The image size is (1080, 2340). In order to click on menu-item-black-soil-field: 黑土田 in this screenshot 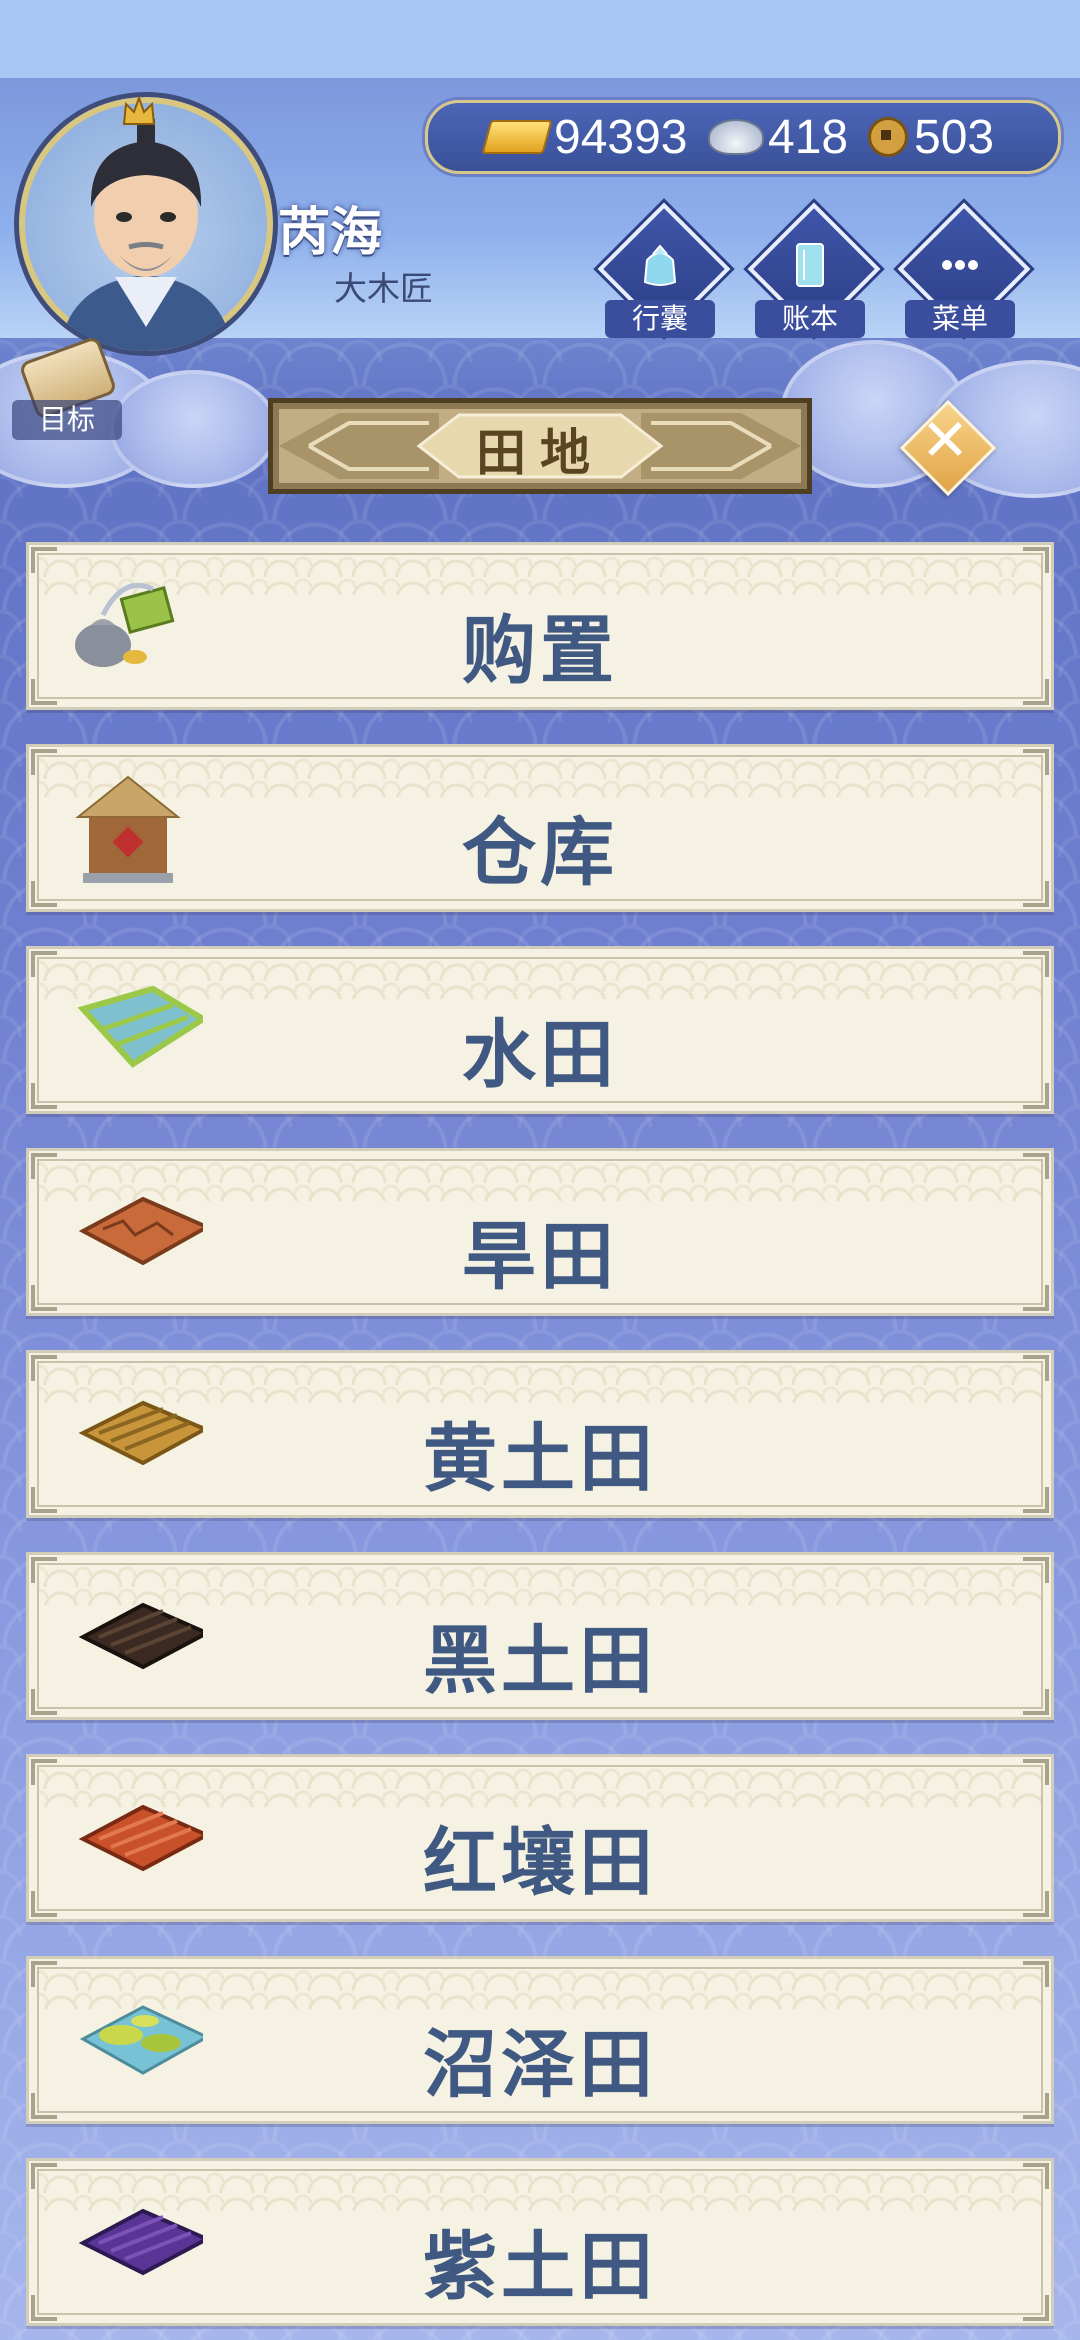, I will do `click(540, 1636)`.